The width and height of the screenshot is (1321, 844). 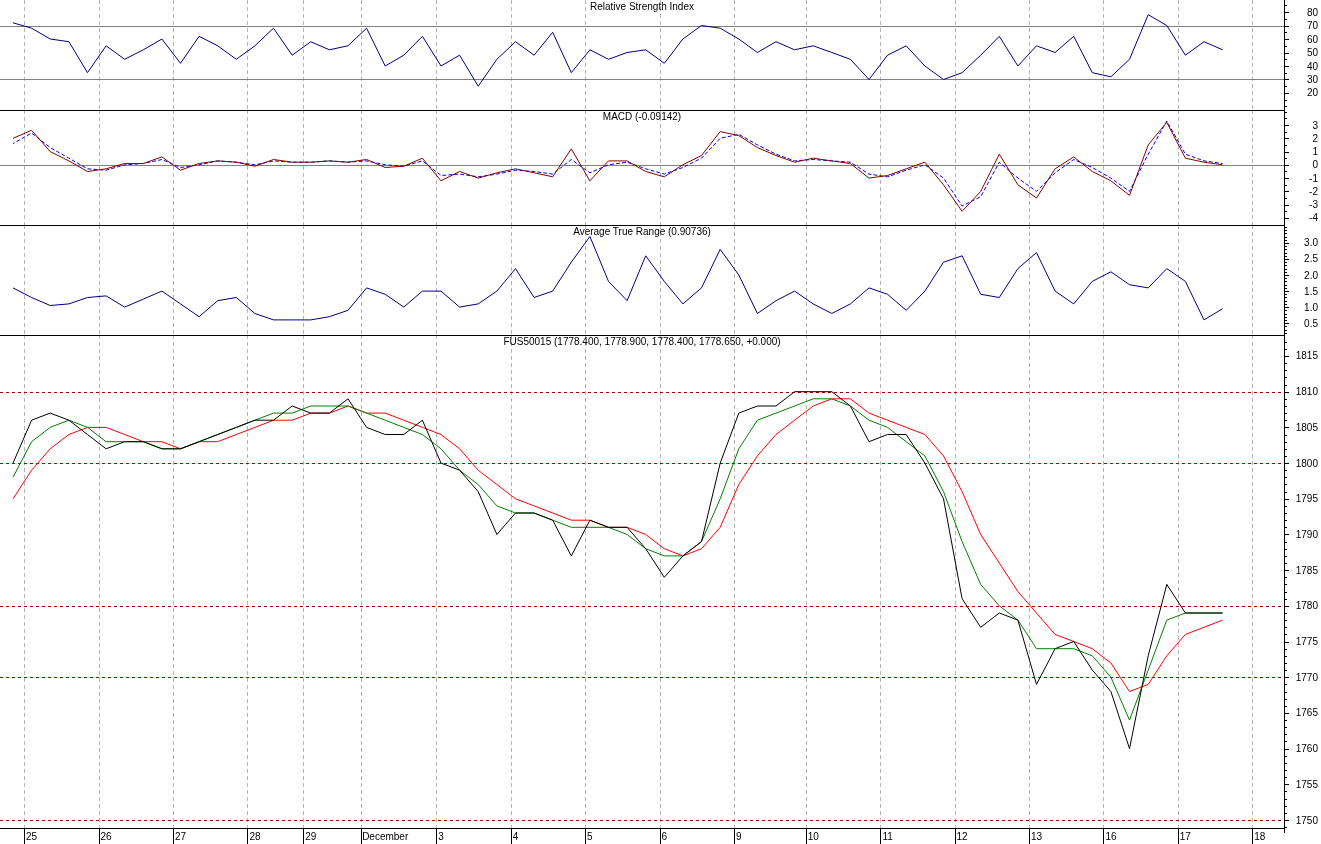 What do you see at coordinates (32, 836) in the screenshot?
I see `date-label: 25` at bounding box center [32, 836].